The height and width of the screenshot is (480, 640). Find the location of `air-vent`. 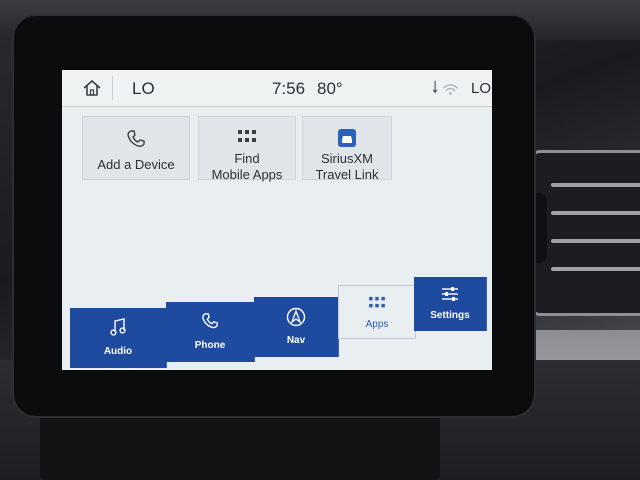

air-vent is located at coordinates (585, 233).